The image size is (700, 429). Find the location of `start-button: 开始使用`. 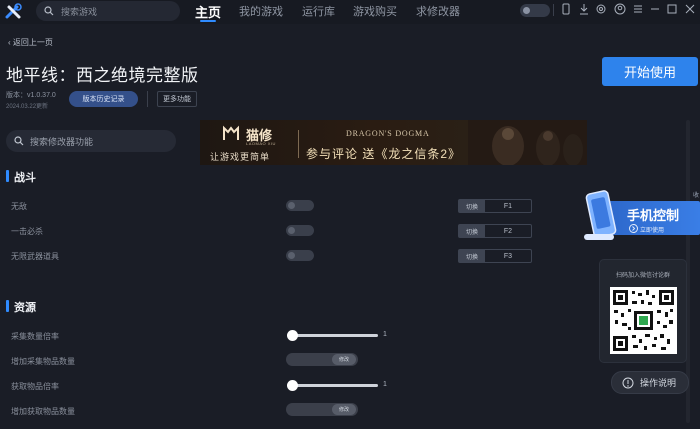

start-button: 开始使用 is located at coordinates (650, 71).